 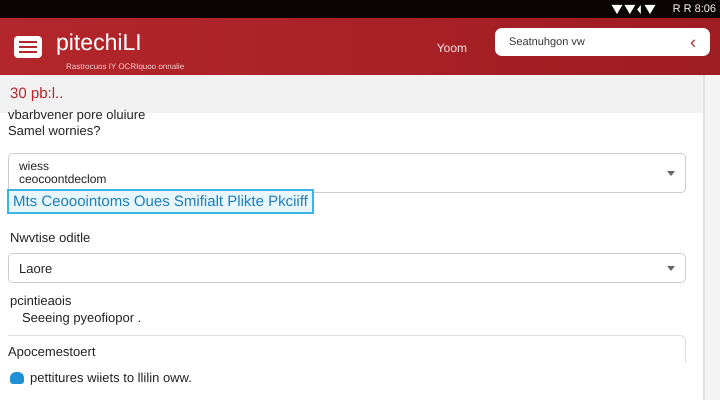 I want to click on header-link: Yoom, so click(x=451, y=48).